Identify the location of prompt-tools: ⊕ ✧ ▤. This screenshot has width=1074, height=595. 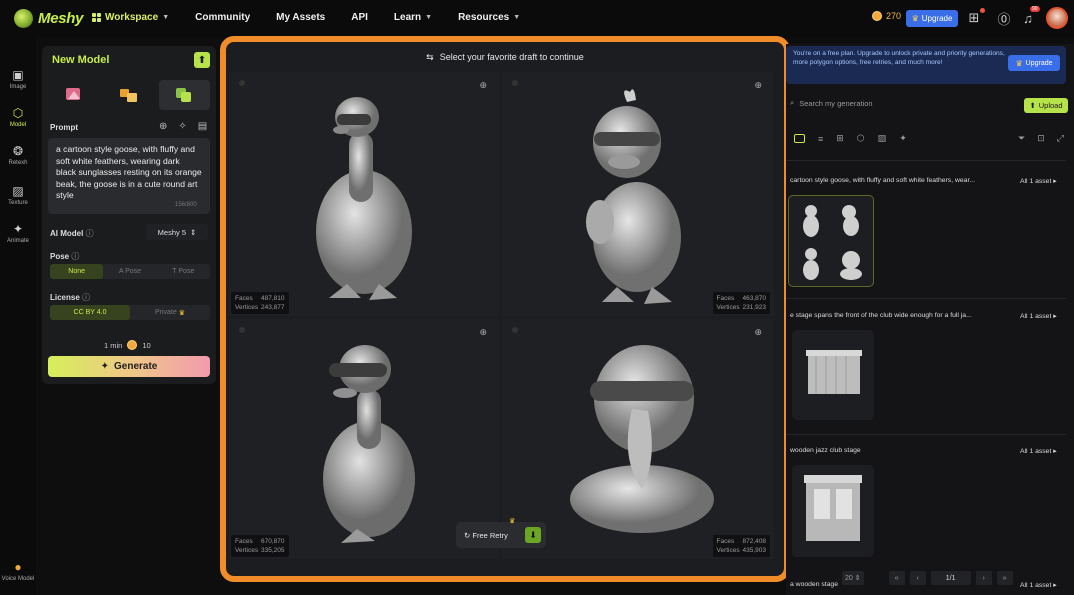
(183, 126).